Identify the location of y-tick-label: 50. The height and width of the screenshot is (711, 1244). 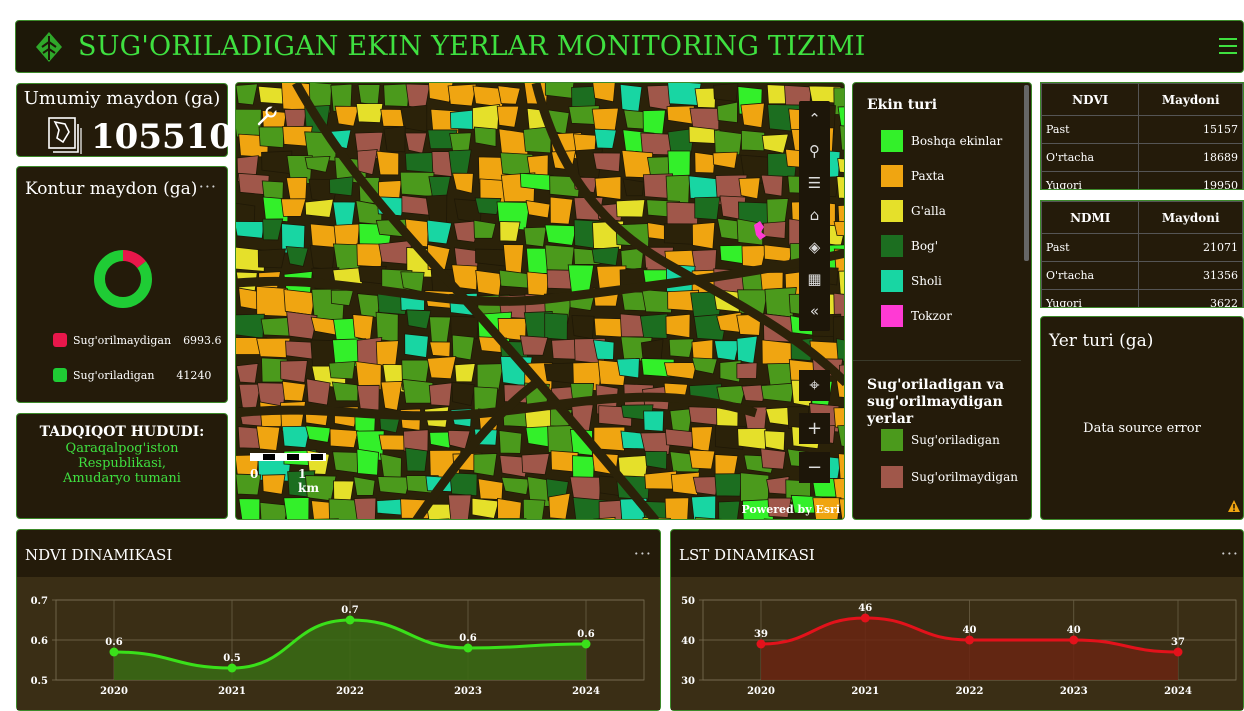
(688, 601).